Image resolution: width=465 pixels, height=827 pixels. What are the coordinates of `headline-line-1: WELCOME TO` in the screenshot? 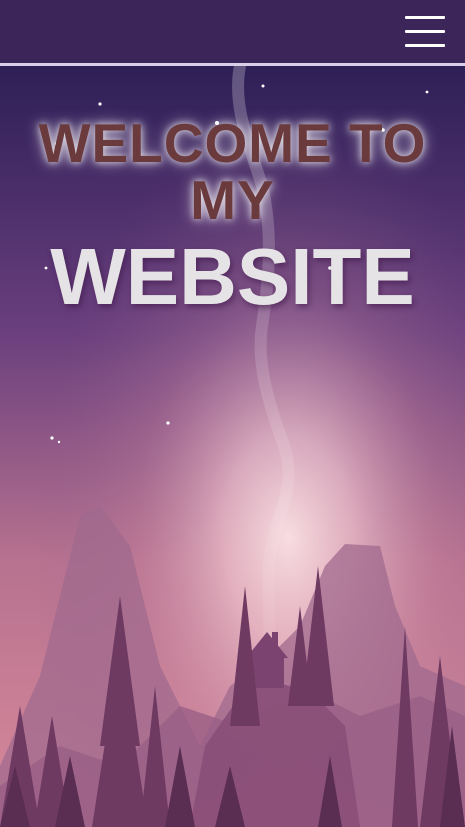 It's located at (232, 143).